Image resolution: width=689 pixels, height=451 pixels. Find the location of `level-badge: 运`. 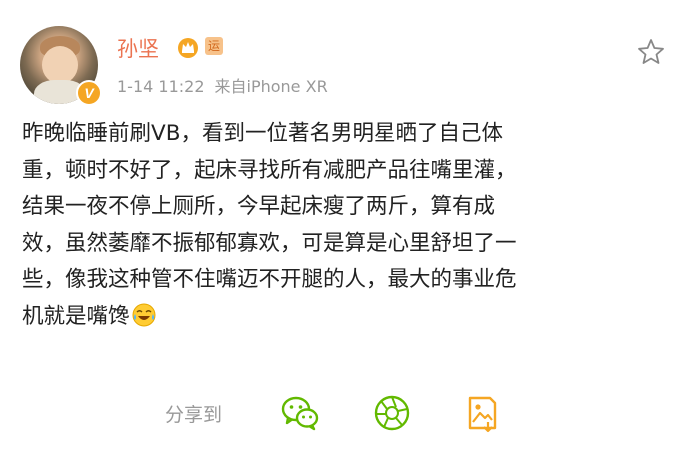

level-badge: 运 is located at coordinates (214, 46).